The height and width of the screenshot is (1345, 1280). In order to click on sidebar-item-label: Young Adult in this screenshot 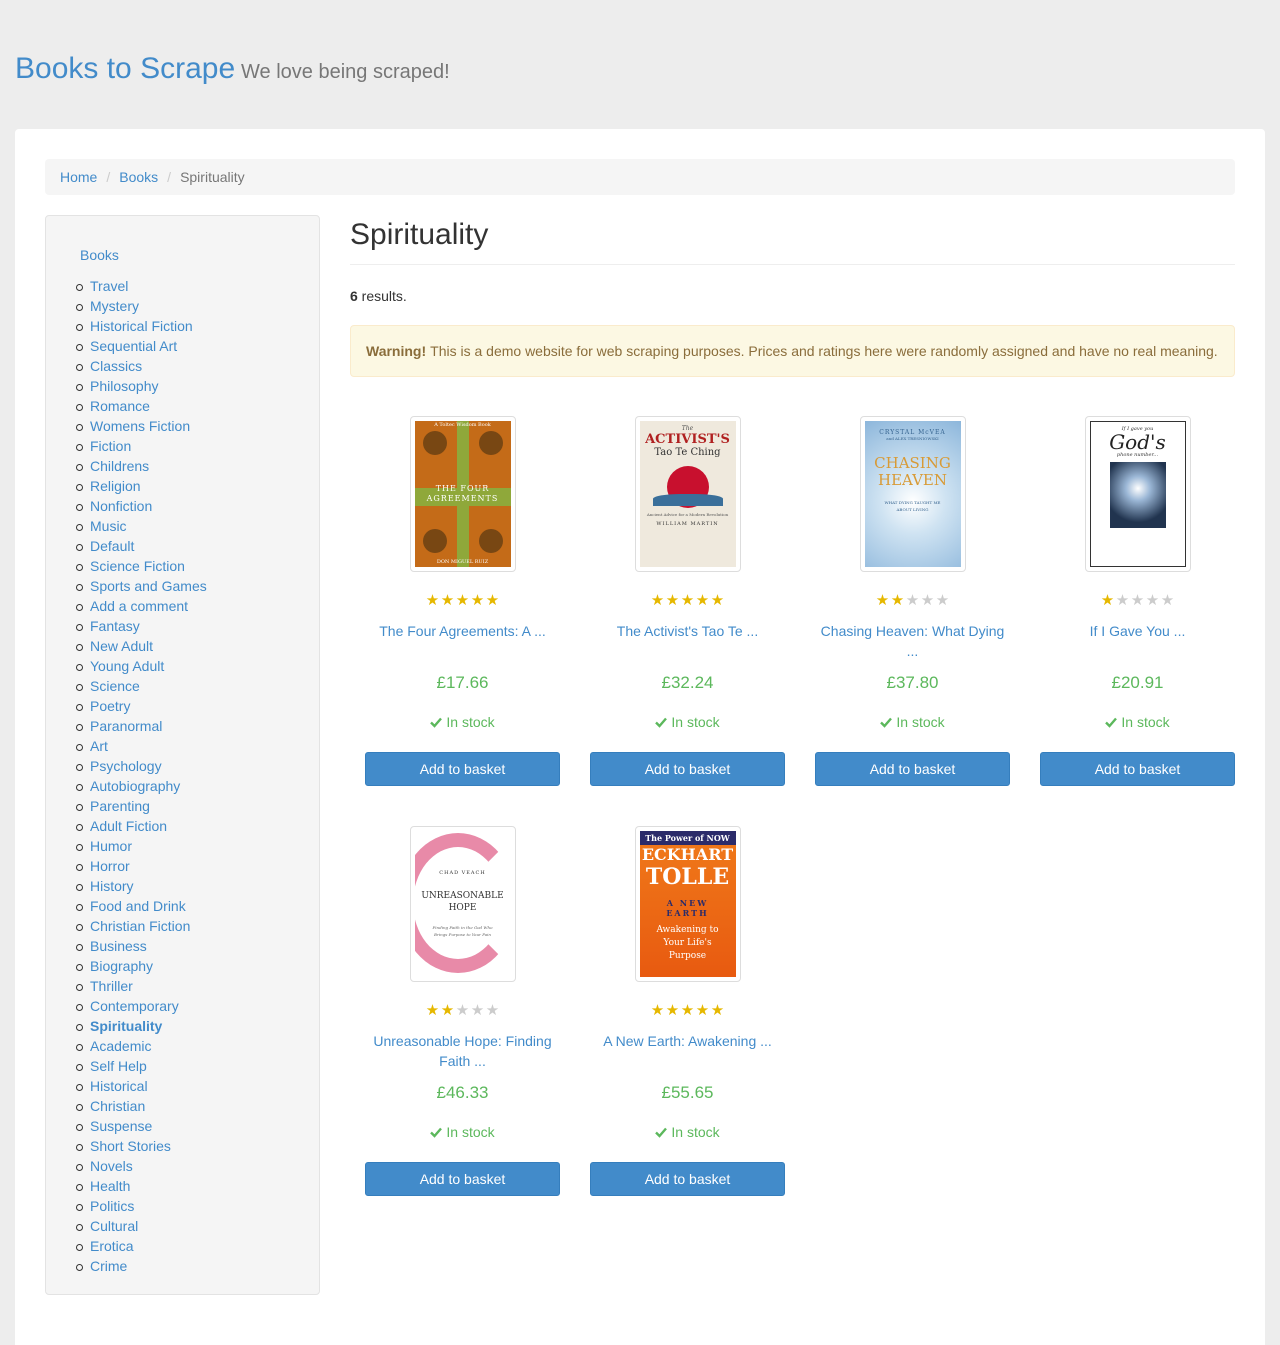, I will do `click(127, 666)`.